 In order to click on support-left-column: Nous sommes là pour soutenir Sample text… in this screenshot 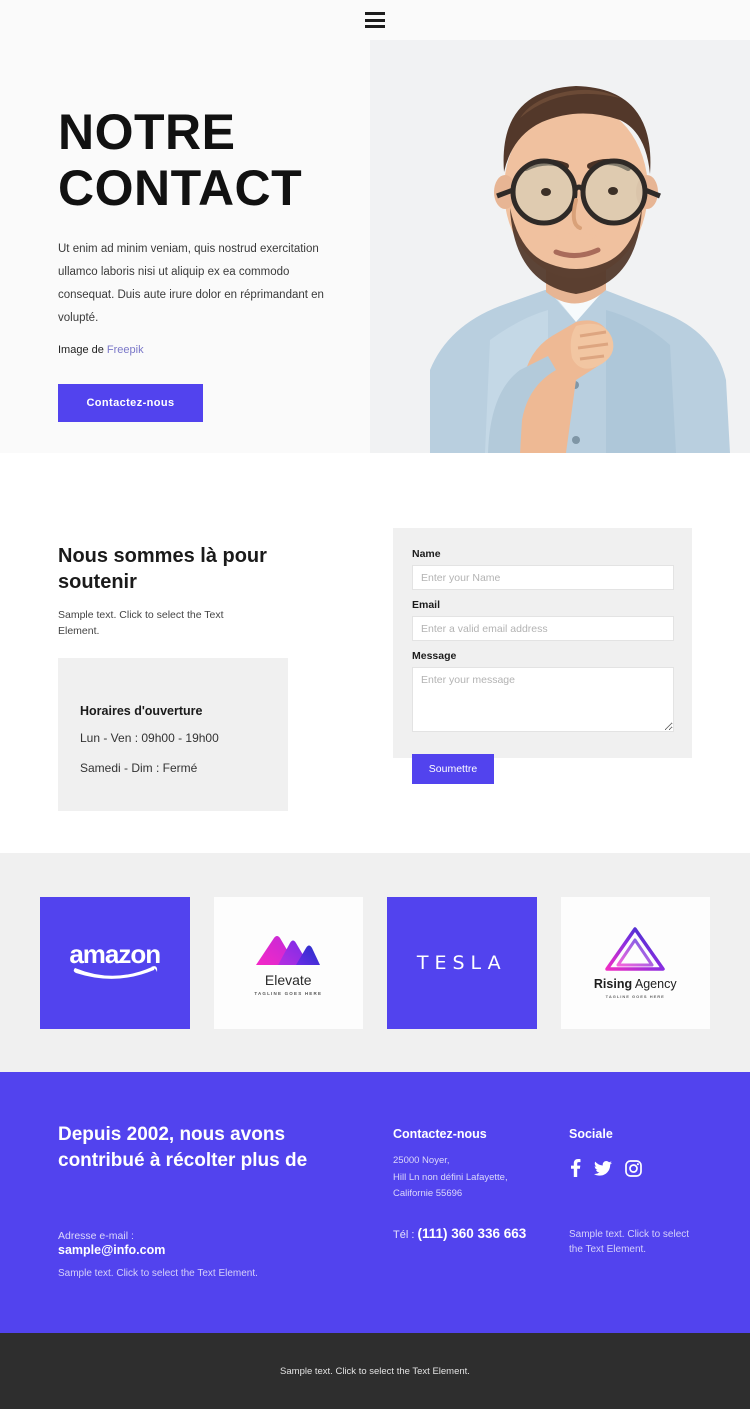, I will do `click(208, 677)`.